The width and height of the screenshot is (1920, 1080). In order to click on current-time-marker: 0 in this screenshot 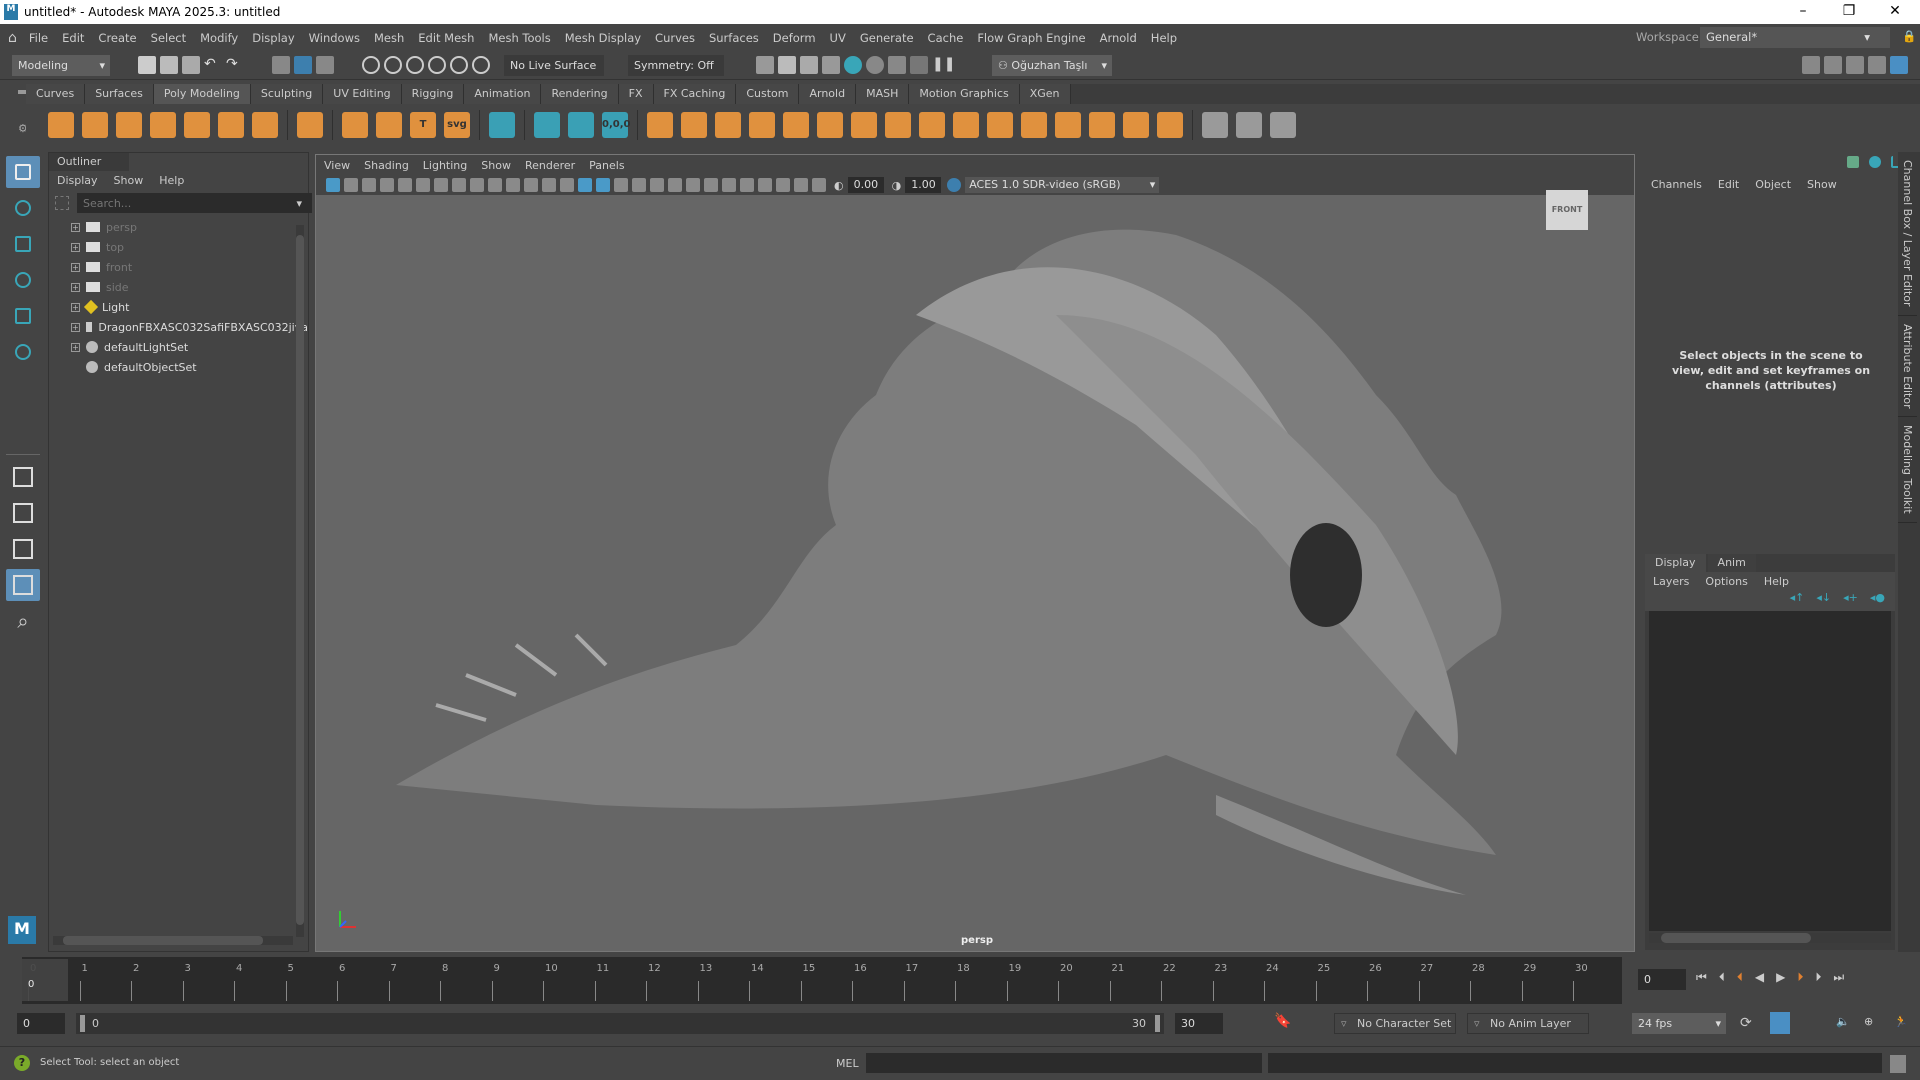, I will do `click(45, 980)`.